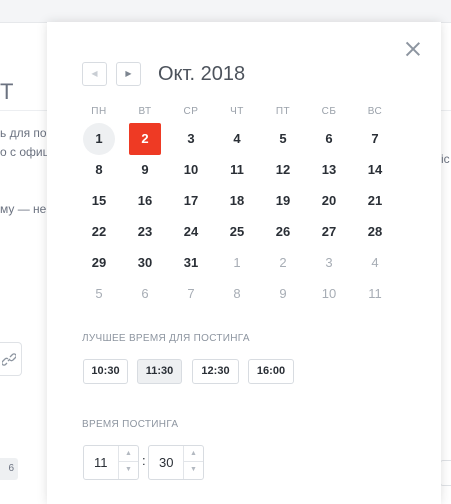  What do you see at coordinates (237, 294) in the screenshot?
I see `calendar-day-outside-month: 8` at bounding box center [237, 294].